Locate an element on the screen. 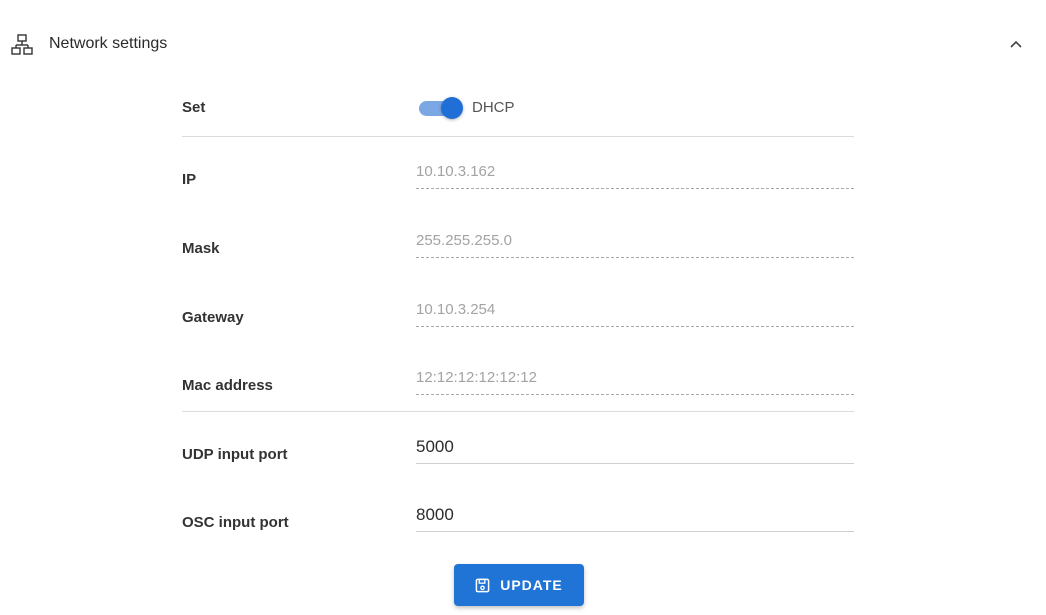  toggle-thumb is located at coordinates (452, 108).